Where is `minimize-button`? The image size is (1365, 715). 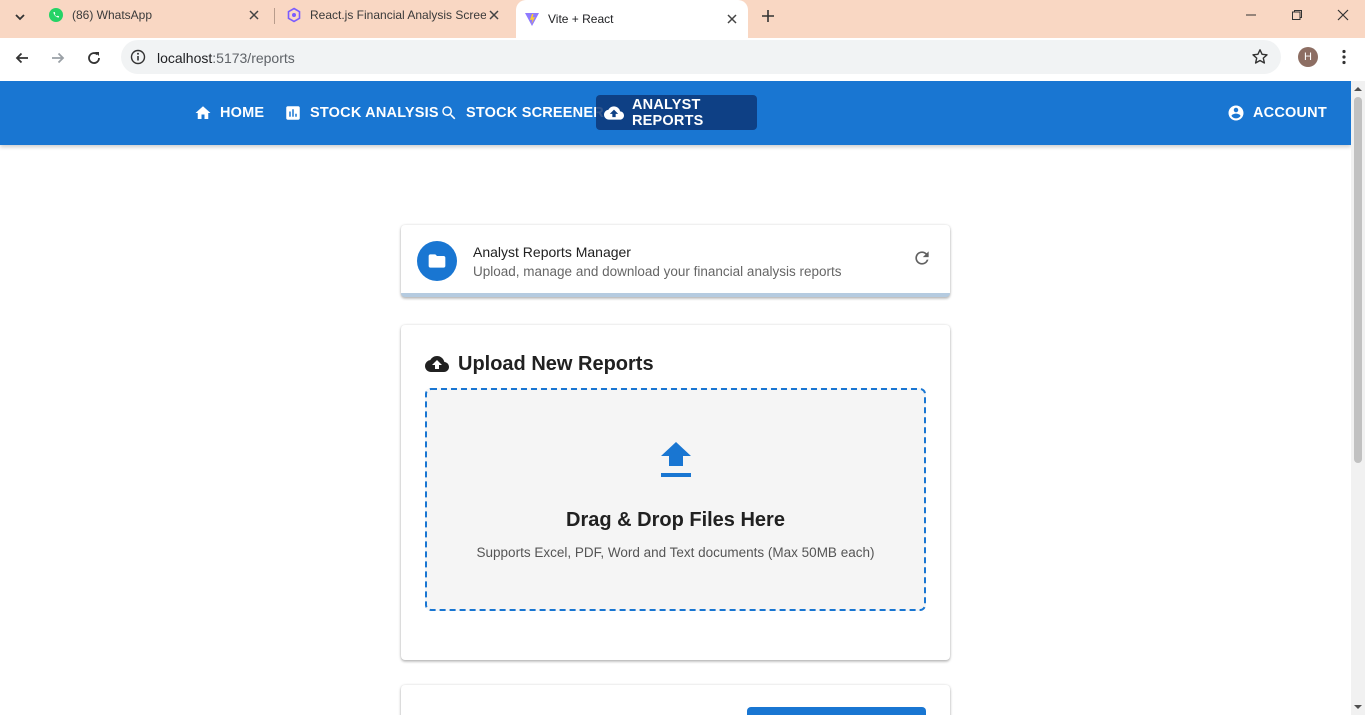
minimize-button is located at coordinates (1251, 15).